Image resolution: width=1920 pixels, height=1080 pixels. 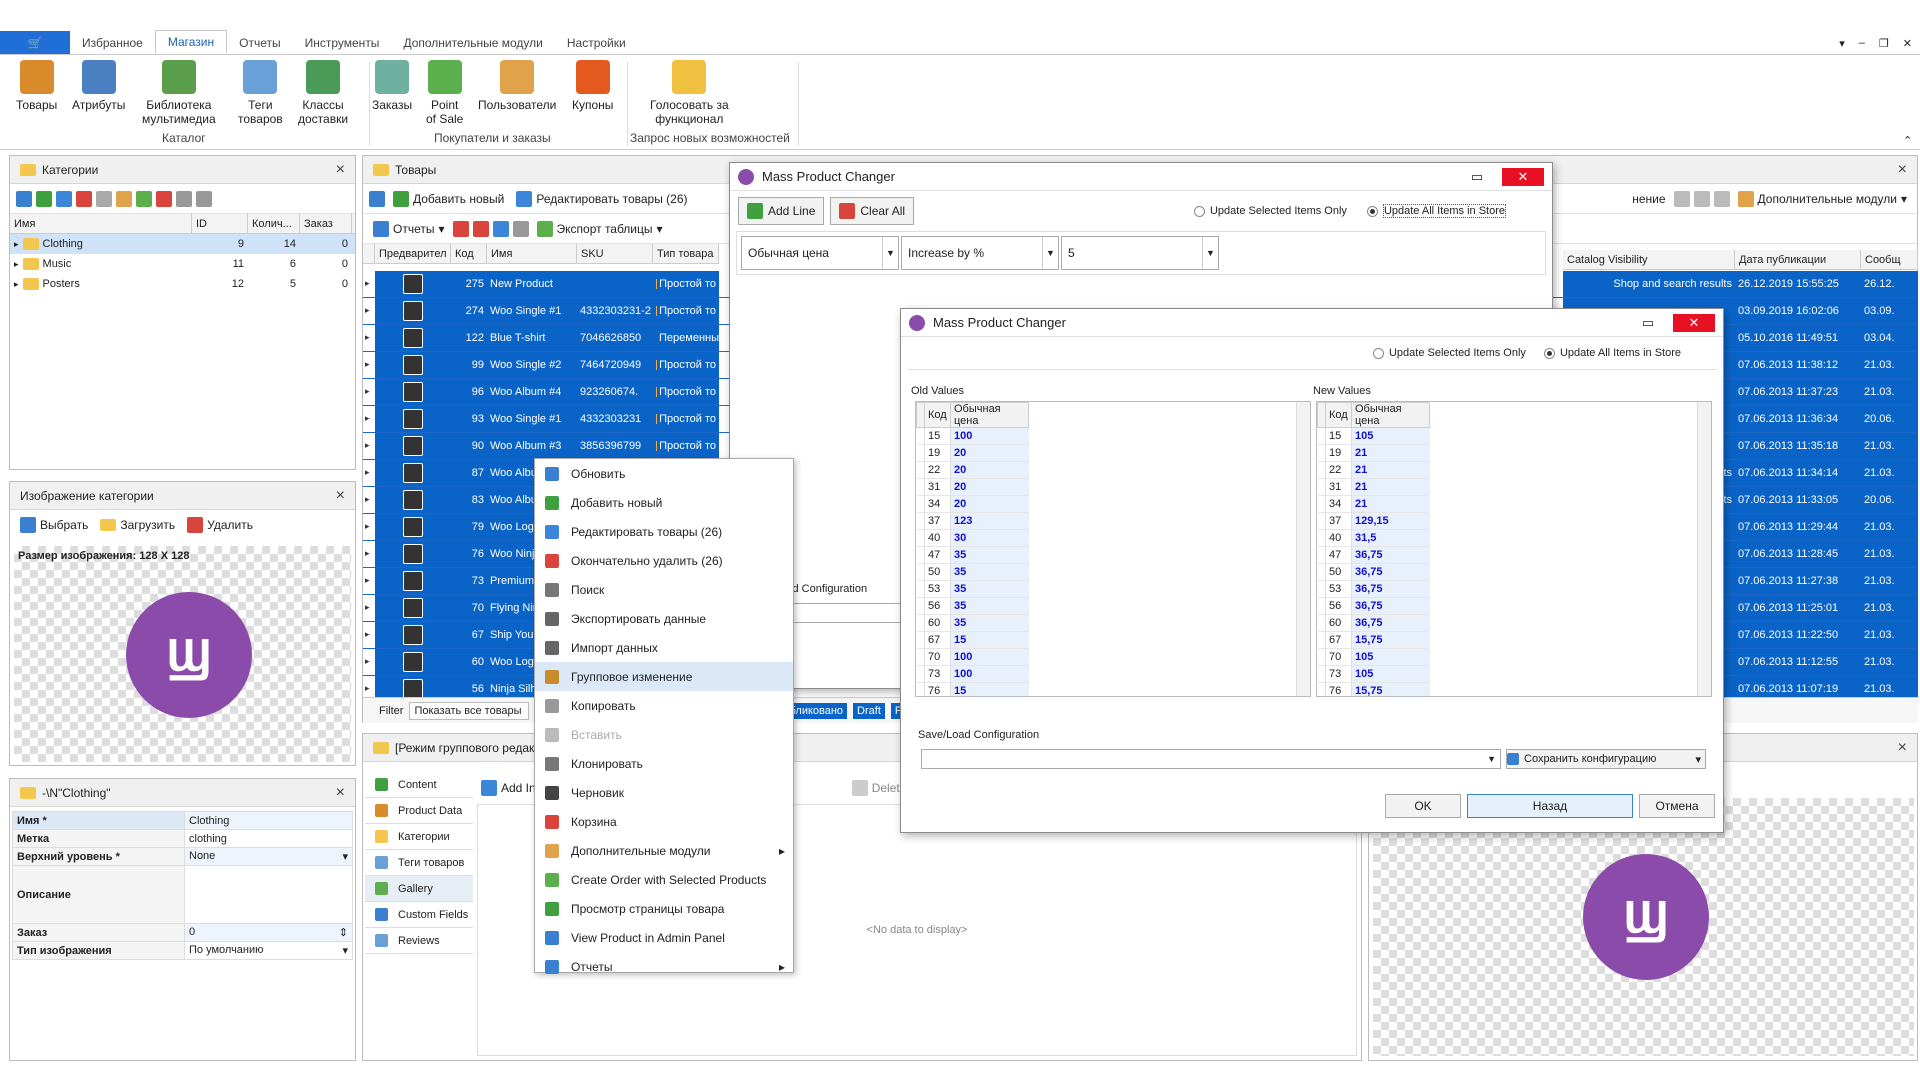 I want to click on status-draft-tab: Draft, so click(x=869, y=710).